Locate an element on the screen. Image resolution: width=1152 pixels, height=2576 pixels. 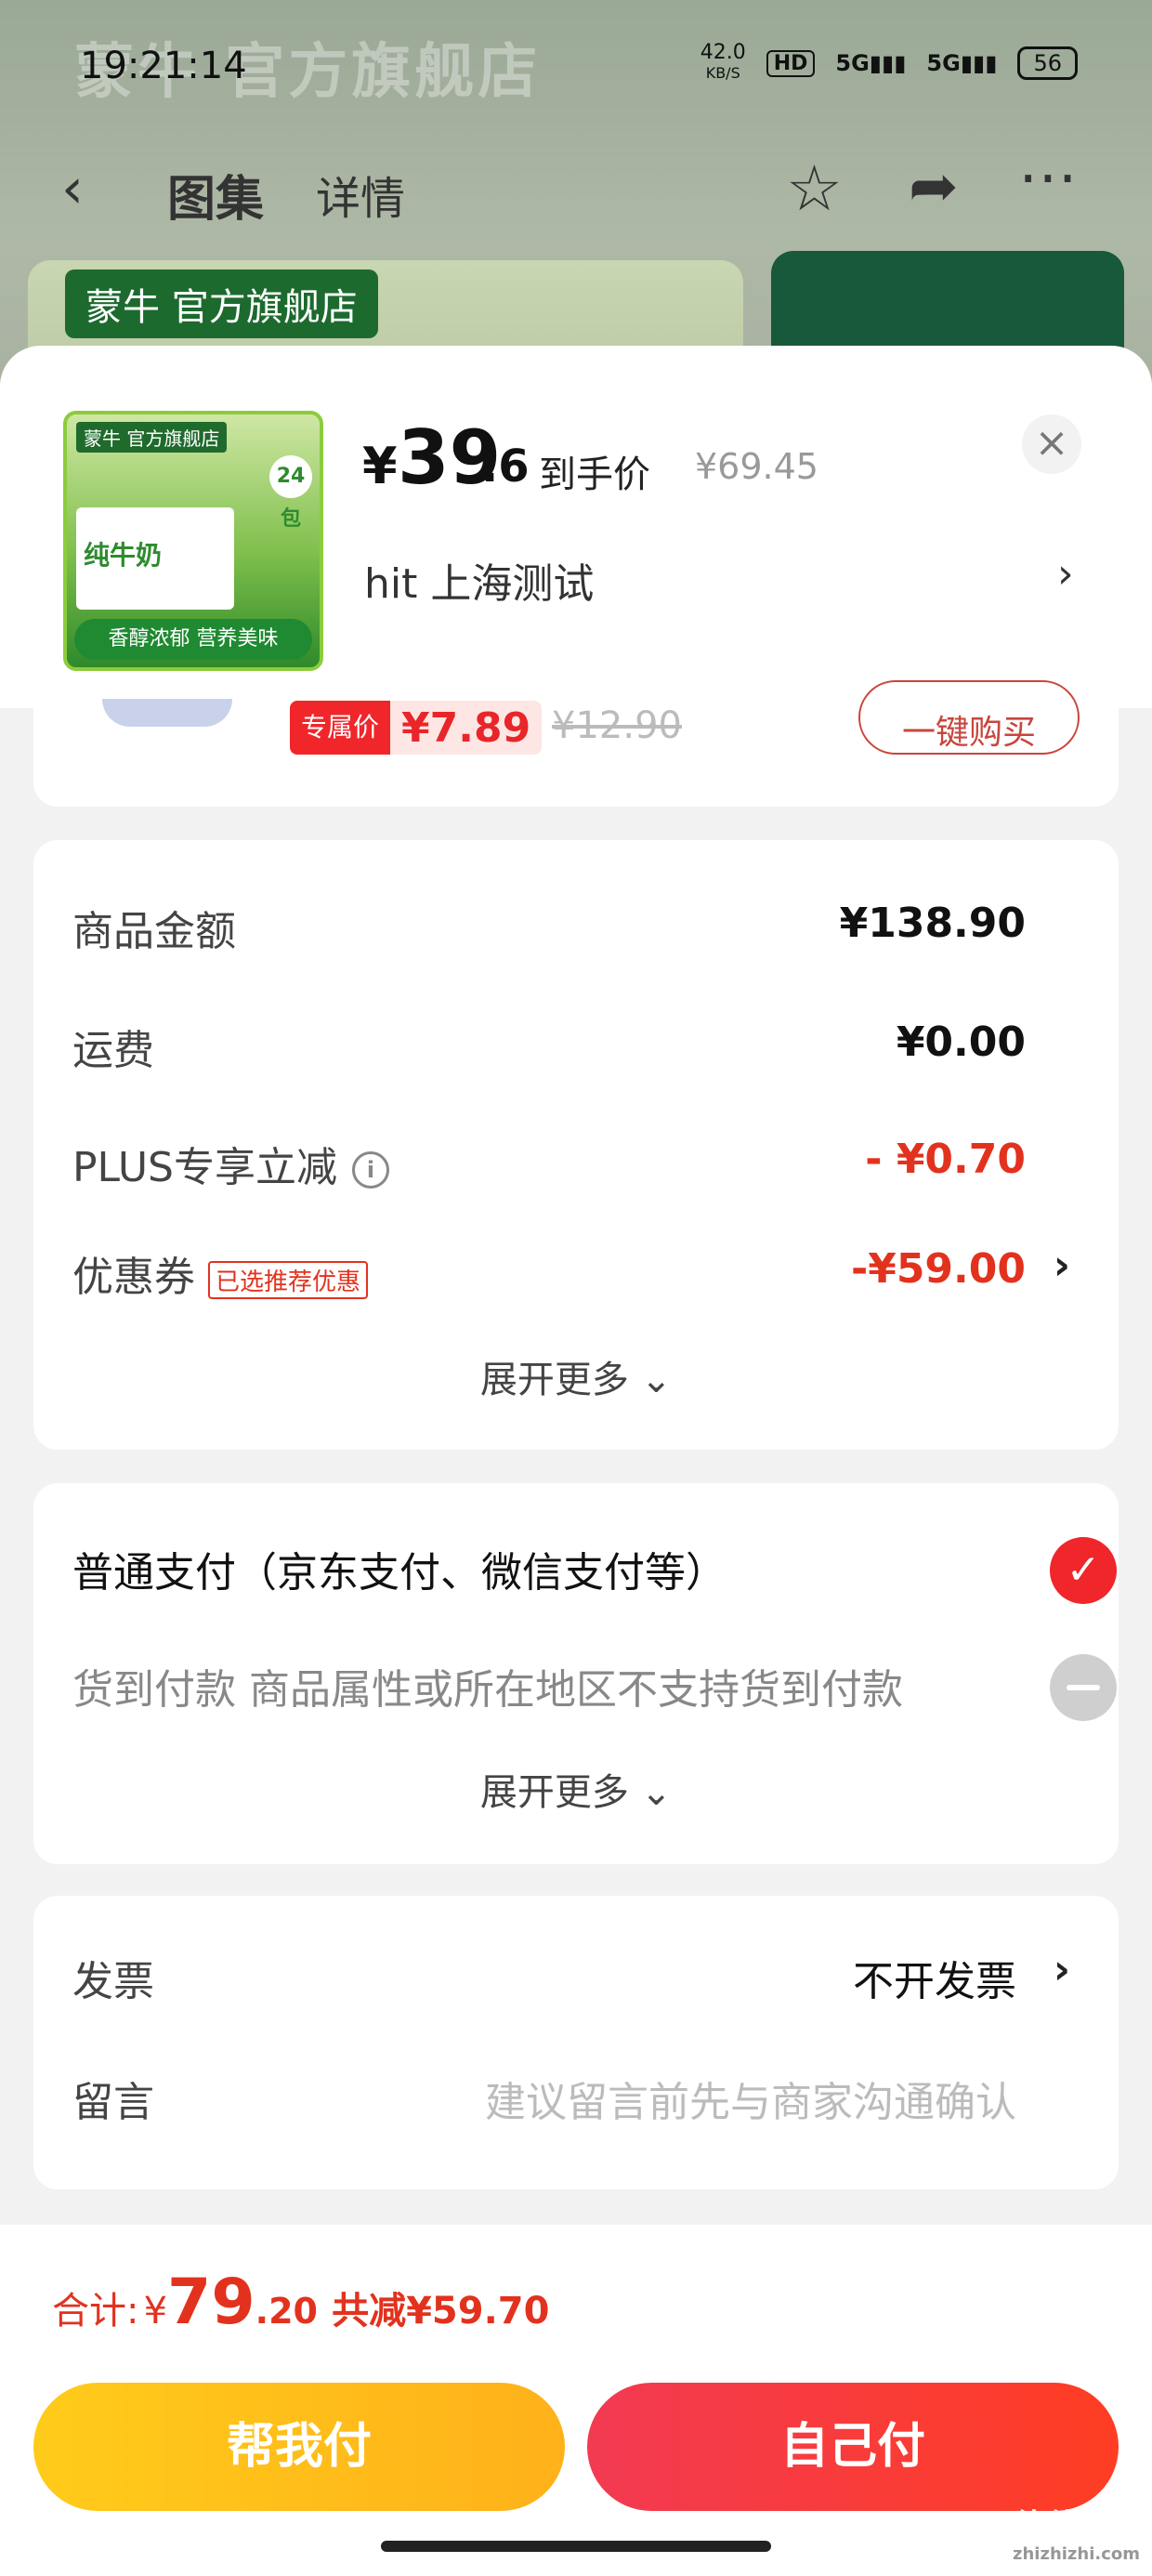
payment-option-cod: 货到付款 商品属性或所在地区不支持货到付款 is located at coordinates (487, 1690).